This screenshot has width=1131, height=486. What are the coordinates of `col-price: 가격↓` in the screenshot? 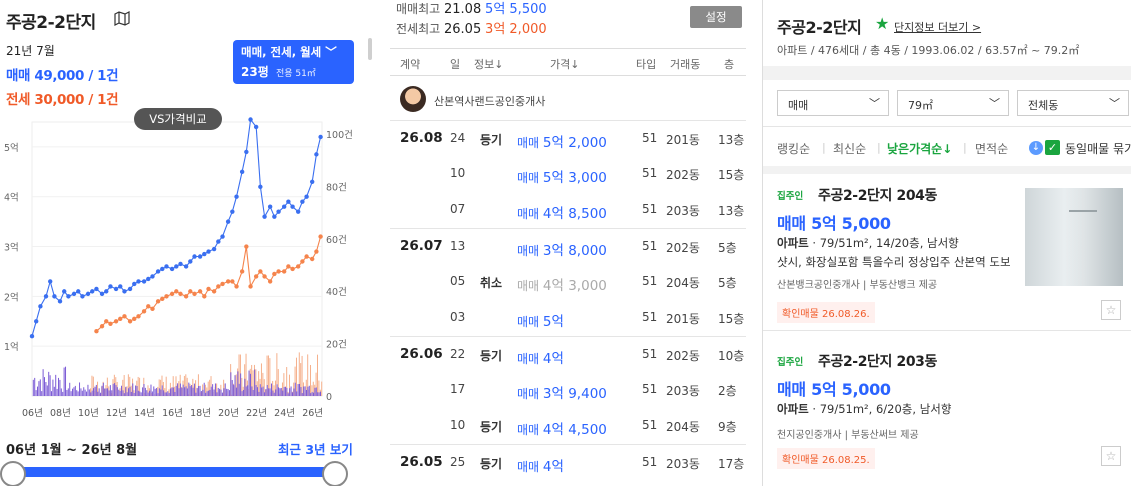 It's located at (564, 64).